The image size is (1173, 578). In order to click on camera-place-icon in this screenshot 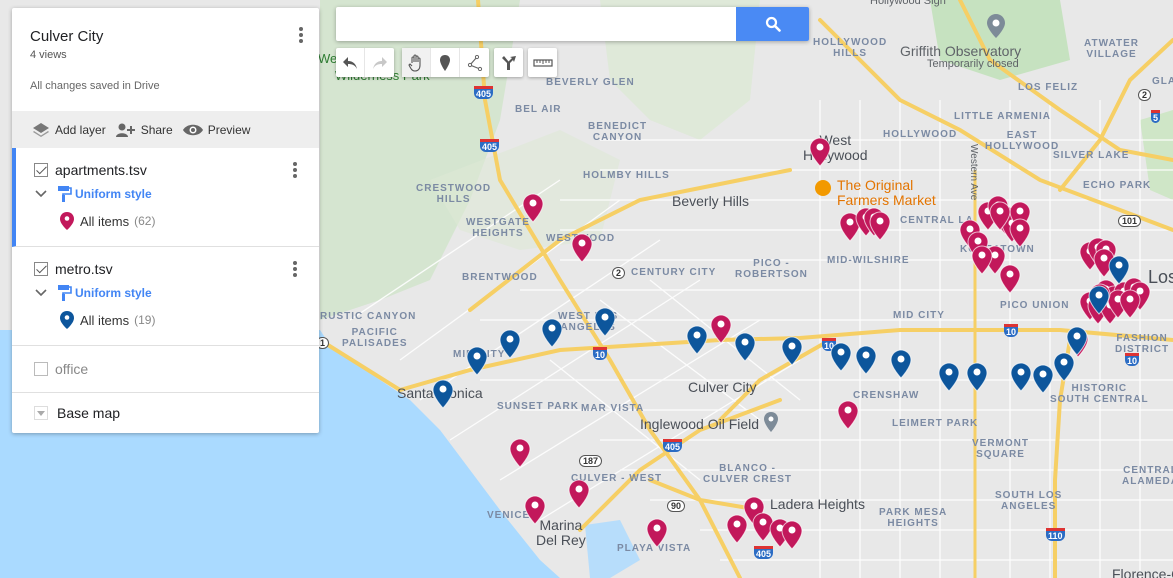, I will do `click(996, 26)`.